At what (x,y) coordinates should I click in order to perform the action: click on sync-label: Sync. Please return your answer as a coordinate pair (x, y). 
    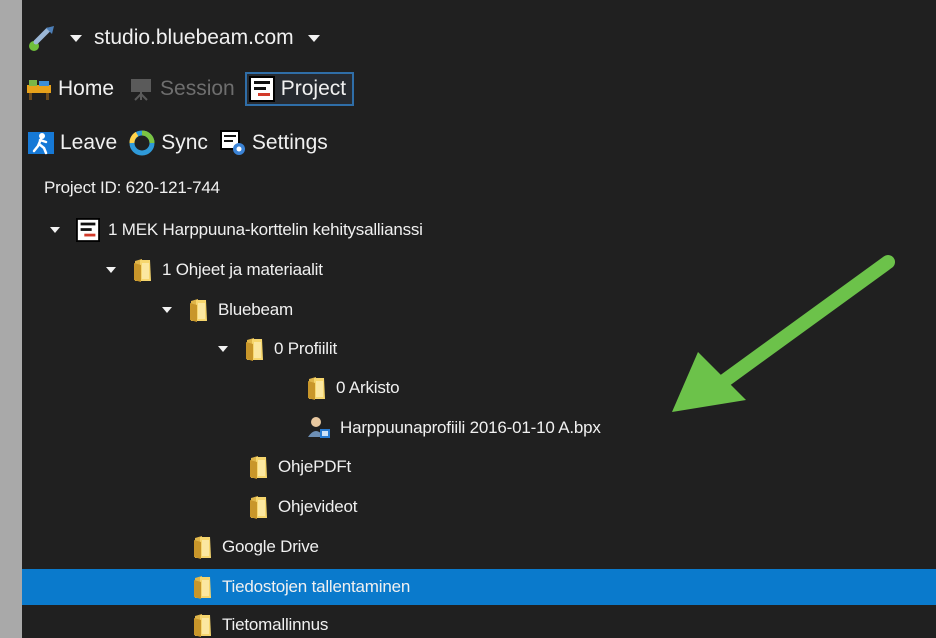
    Looking at the image, I should click on (184, 142).